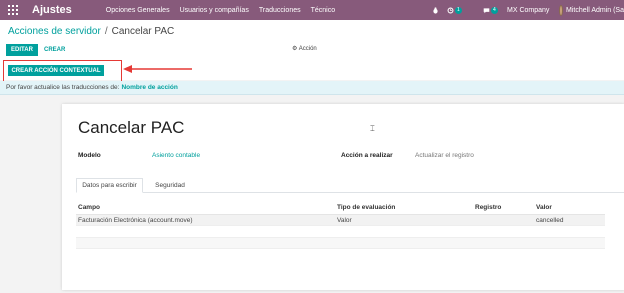  Describe the element at coordinates (561, 10) in the screenshot. I see `user-avatar` at that location.